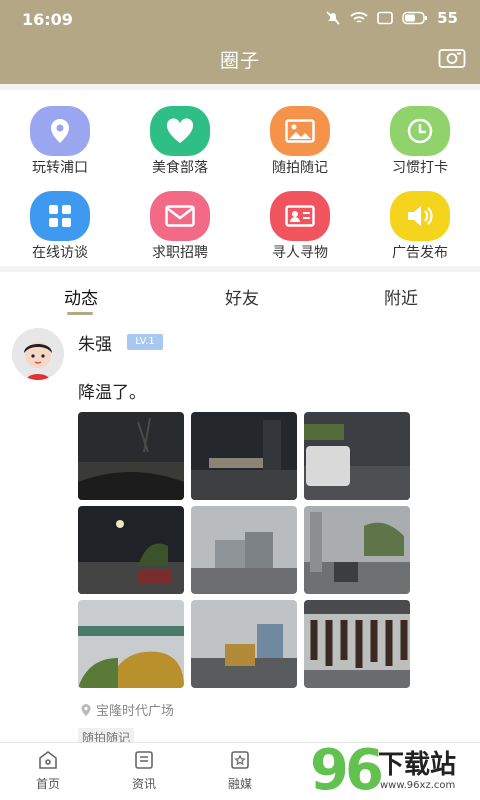  Describe the element at coordinates (60, 216) in the screenshot. I see `grid-icon` at that location.